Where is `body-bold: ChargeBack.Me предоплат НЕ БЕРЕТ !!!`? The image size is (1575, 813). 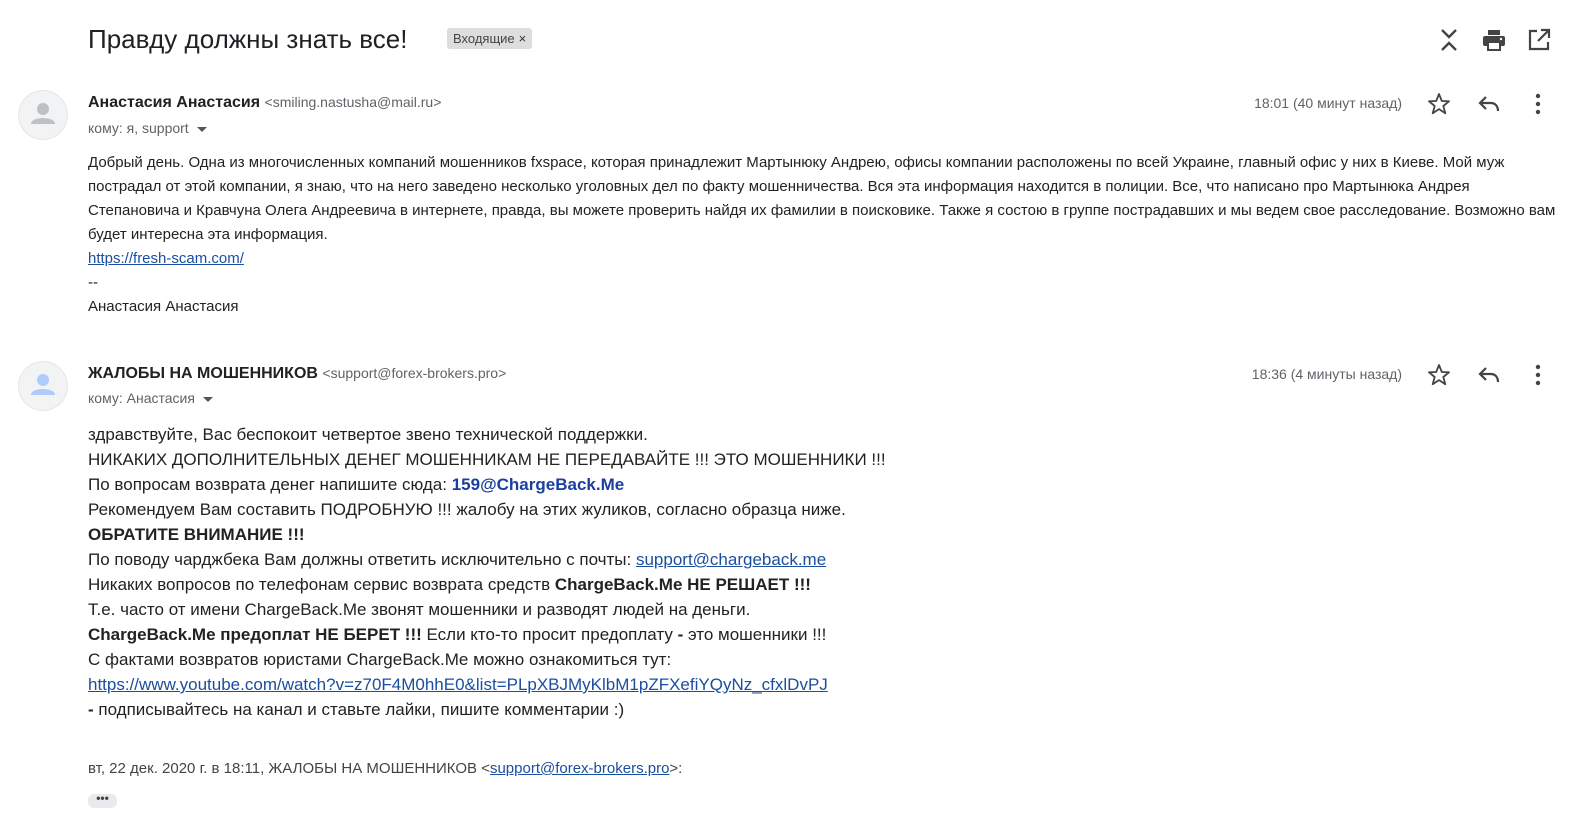 body-bold: ChargeBack.Me предоплат НЕ БЕРЕТ !!! is located at coordinates (255, 634).